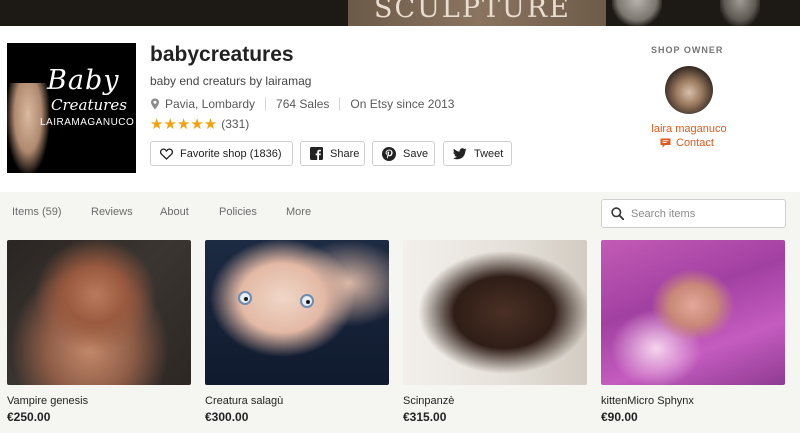 The image size is (800, 433). What do you see at coordinates (28, 128) in the screenshot?
I see `logo-baby-figure` at bounding box center [28, 128].